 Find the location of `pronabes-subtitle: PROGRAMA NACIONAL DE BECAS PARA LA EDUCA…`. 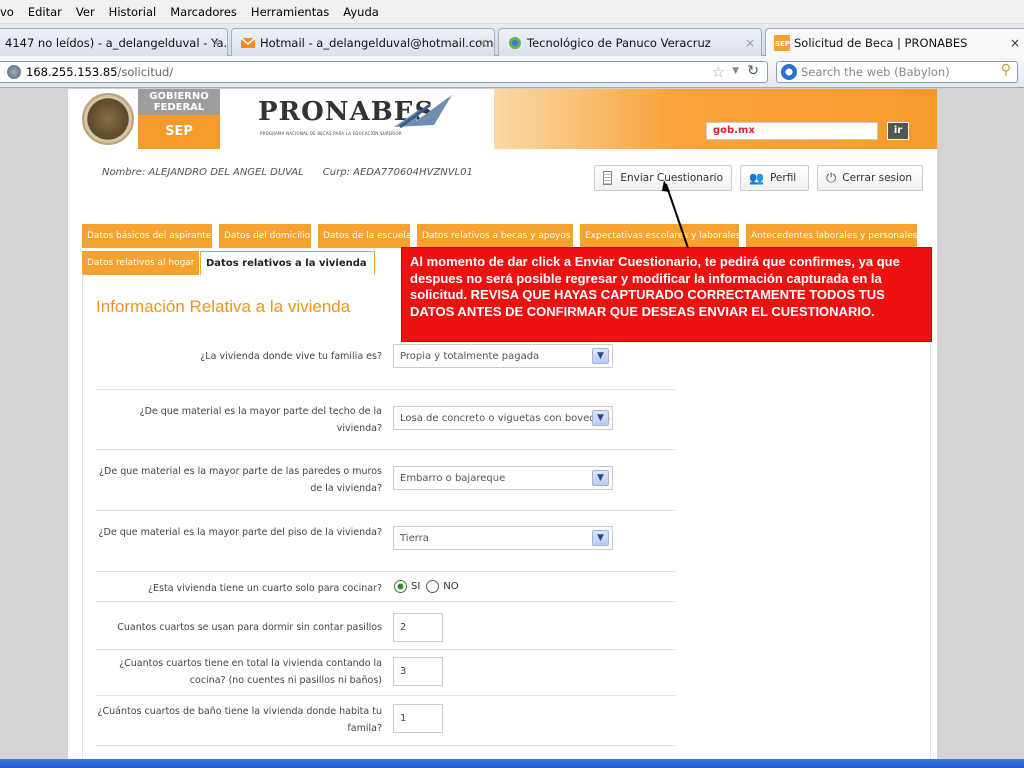

pronabes-subtitle: PROGRAMA NACIONAL DE BECAS PARA LA EDUCA… is located at coordinates (331, 133).